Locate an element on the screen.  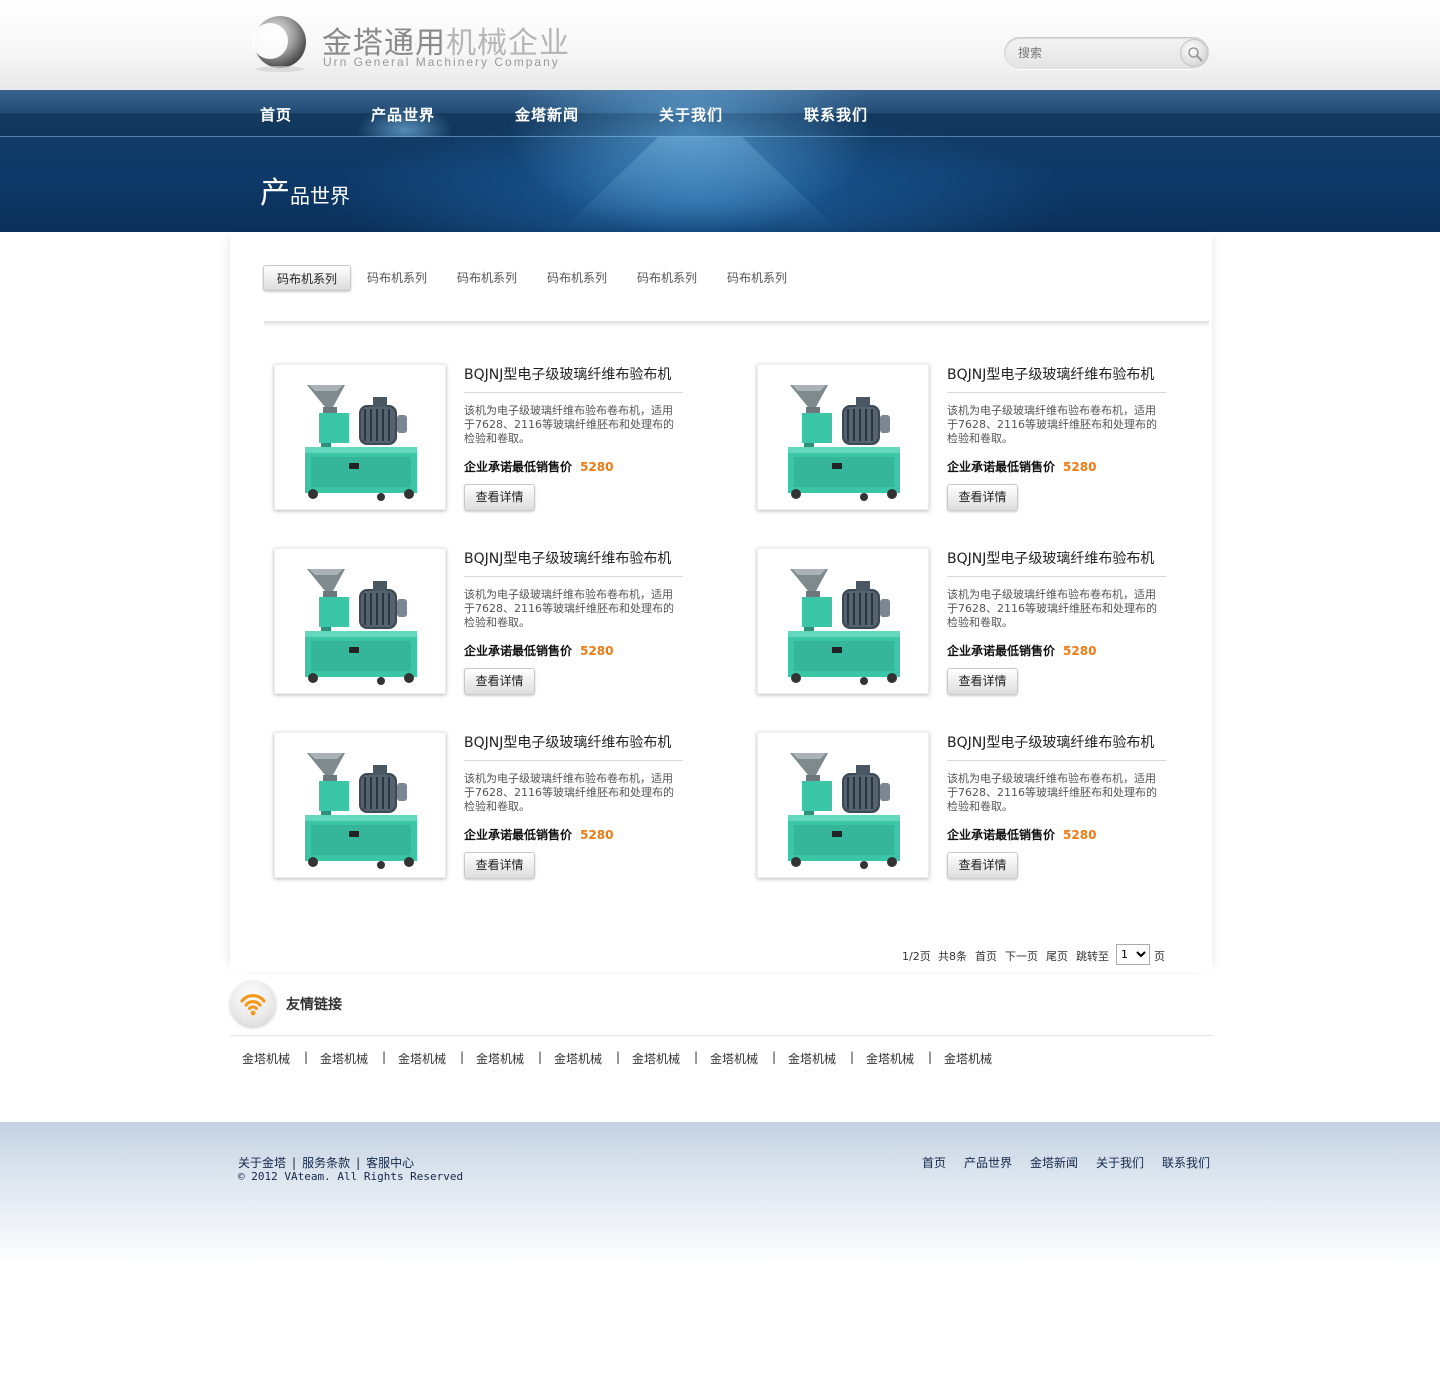
footer-nav-contact: 联系我们 is located at coordinates (1186, 1162).